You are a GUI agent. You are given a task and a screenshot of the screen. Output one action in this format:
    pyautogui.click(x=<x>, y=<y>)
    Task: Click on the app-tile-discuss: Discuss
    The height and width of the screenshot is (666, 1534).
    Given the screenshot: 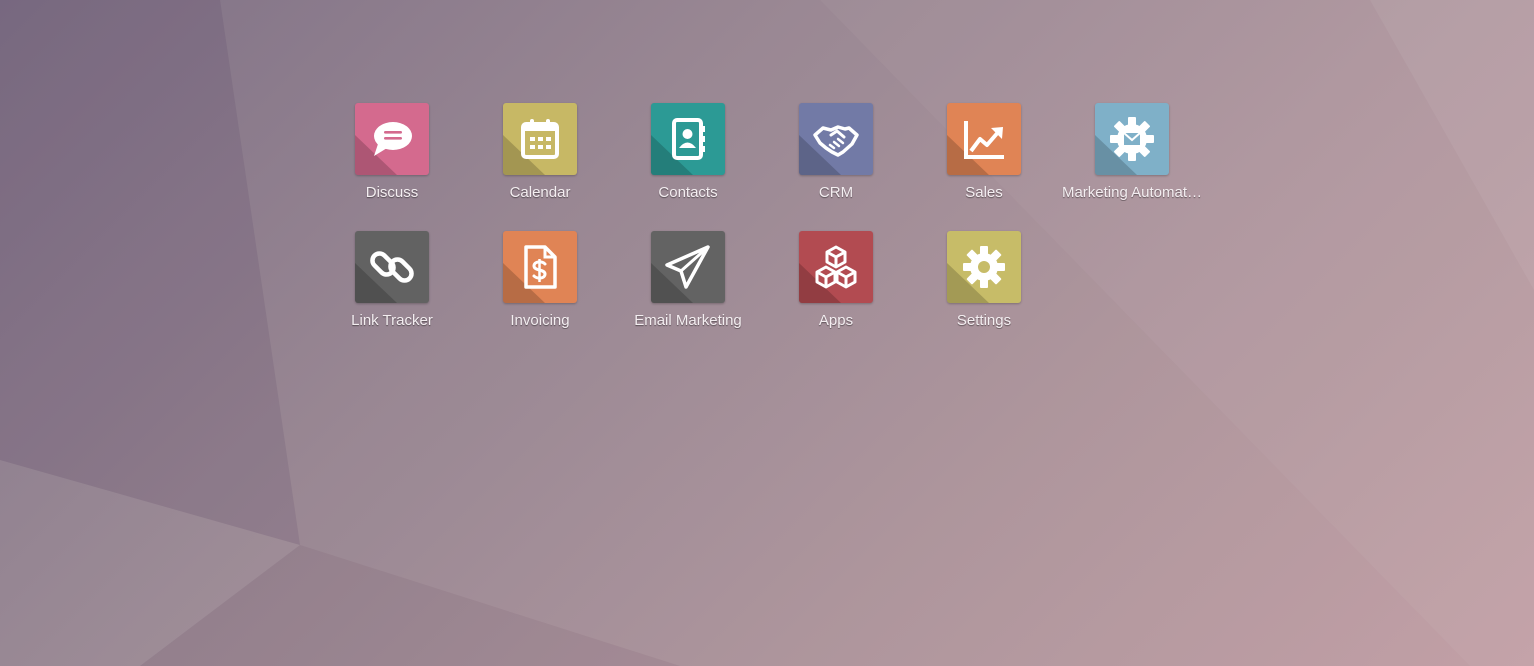 What is the action you would take?
    pyautogui.click(x=392, y=167)
    